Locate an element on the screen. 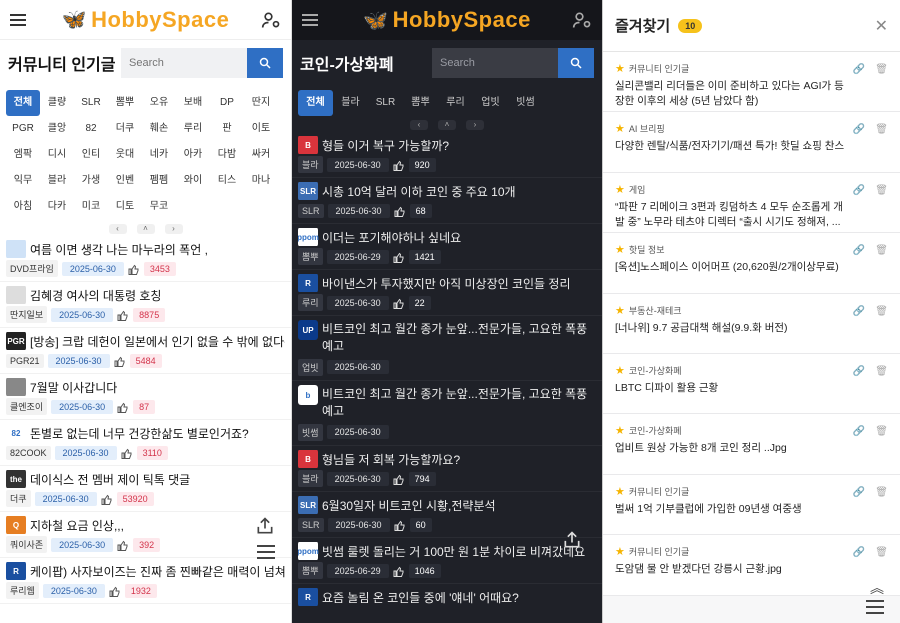 Image resolution: width=900 pixels, height=623 pixels. tag-22: 다밤 is located at coordinates (227, 155).